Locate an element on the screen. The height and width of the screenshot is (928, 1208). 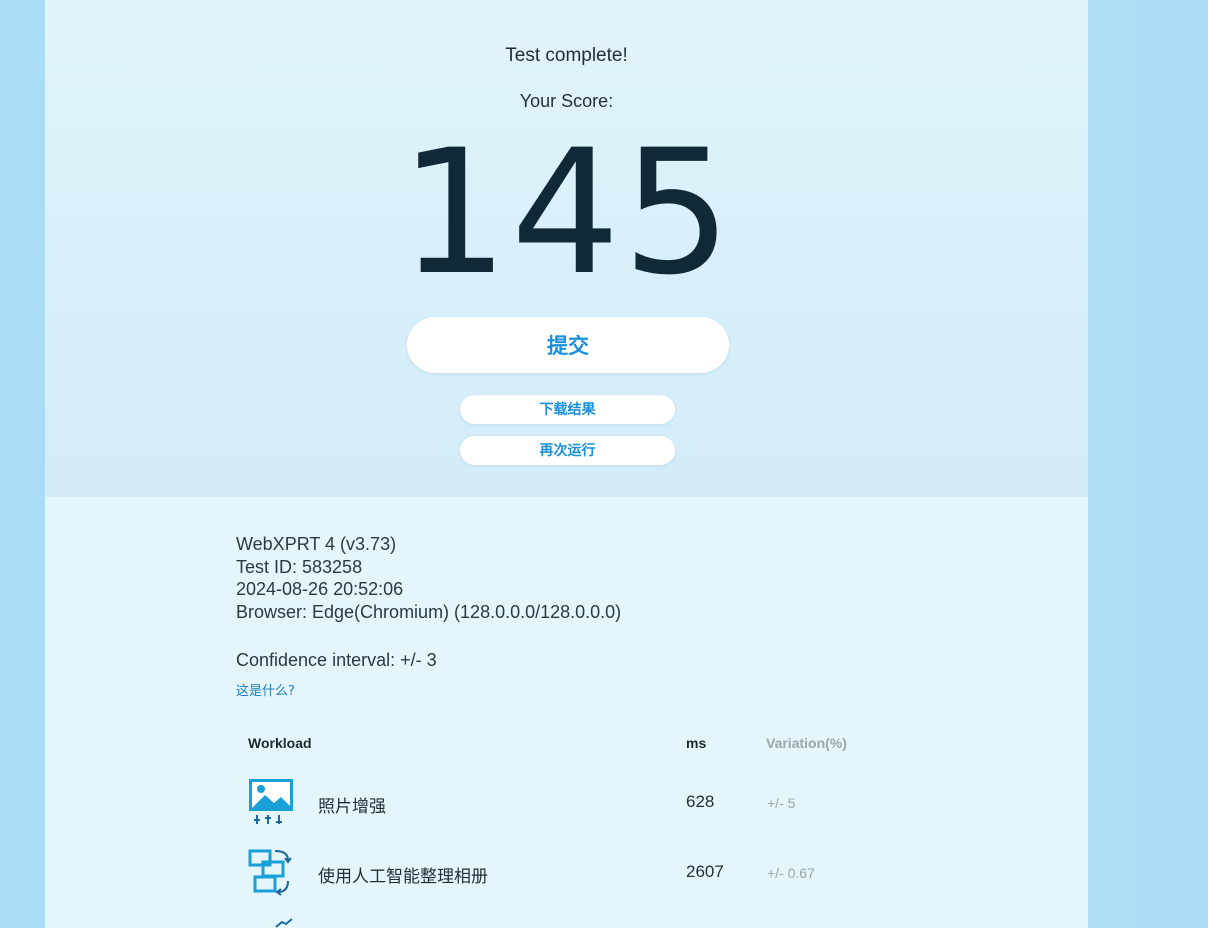
download-results-button: 下载结果 is located at coordinates (567, 409).